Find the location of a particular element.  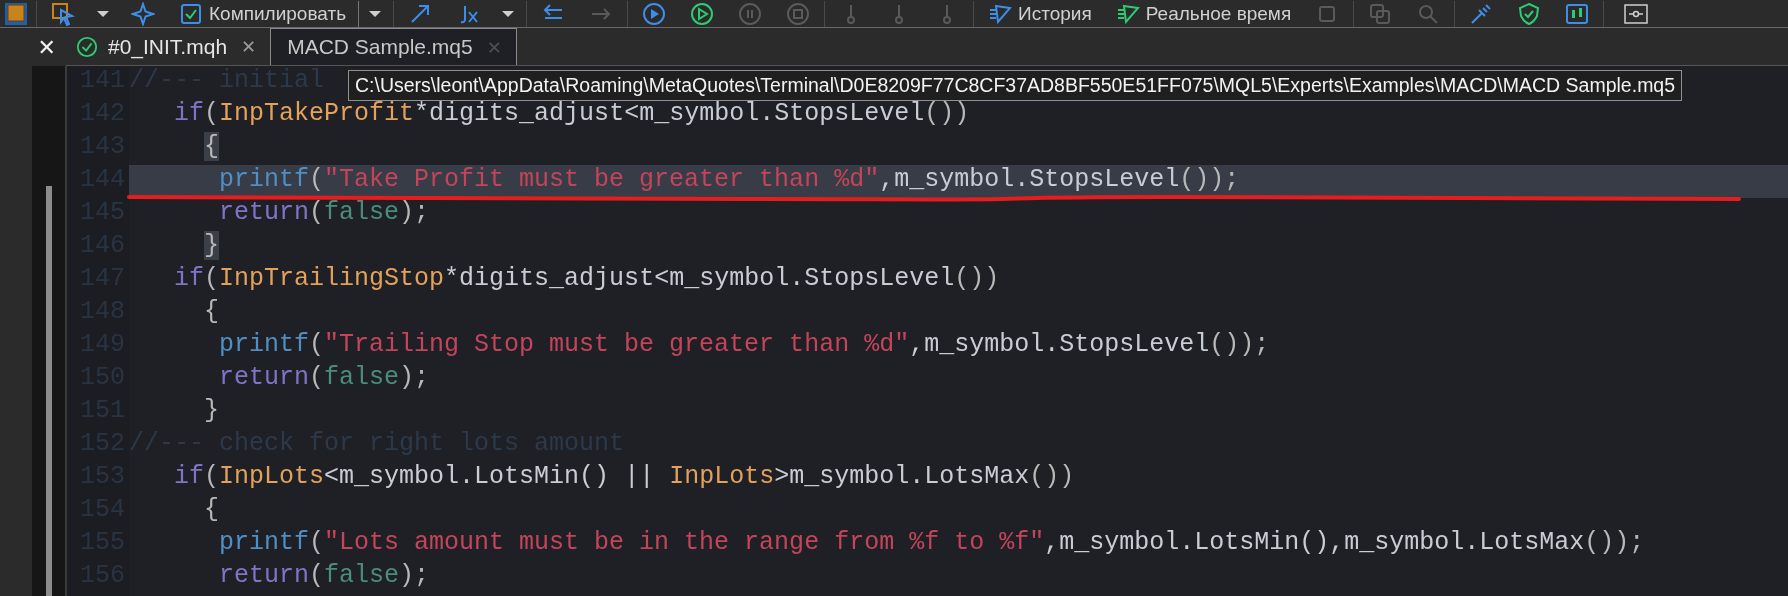

slider-box-icon is located at coordinates (1636, 13).